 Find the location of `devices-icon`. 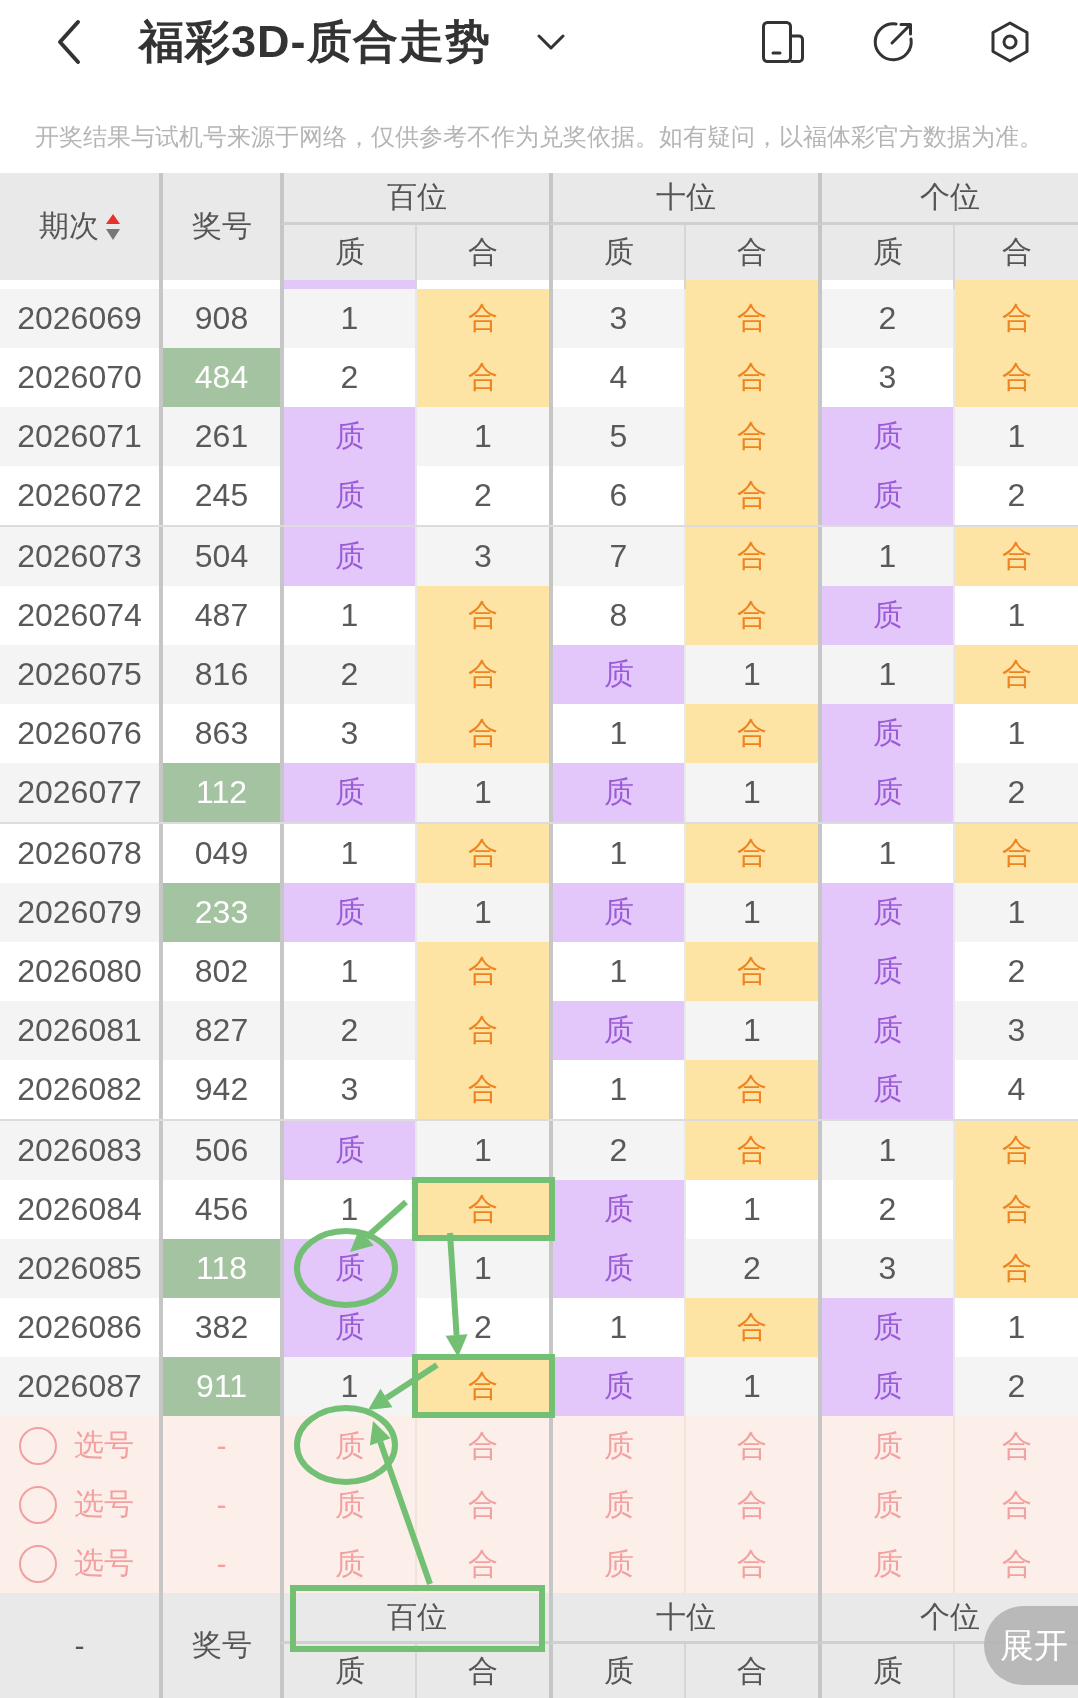

devices-icon is located at coordinates (783, 42).